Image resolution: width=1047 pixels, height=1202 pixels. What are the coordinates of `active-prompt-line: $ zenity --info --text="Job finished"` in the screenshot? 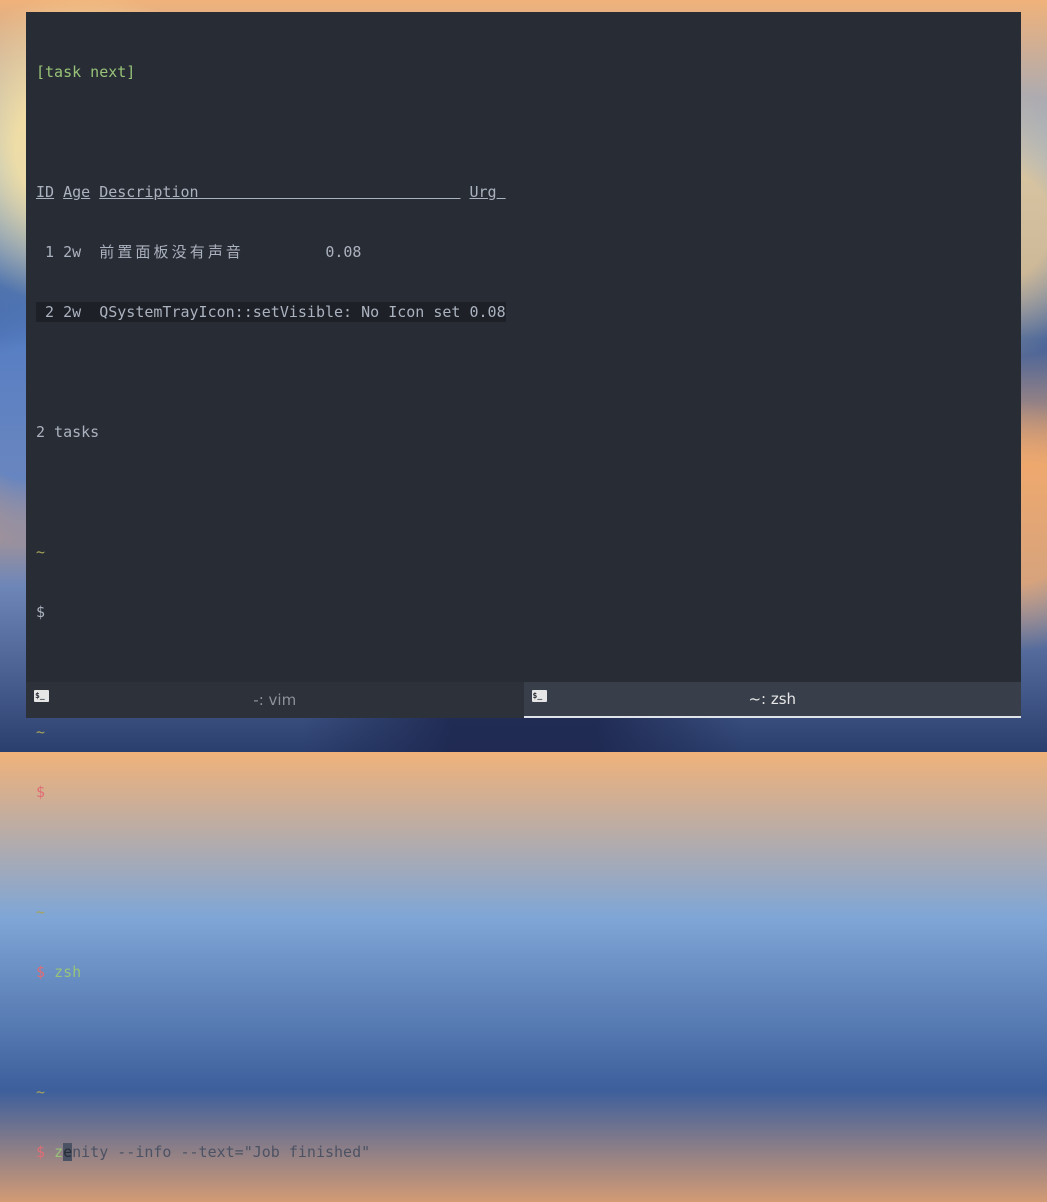 It's located at (523, 1152).